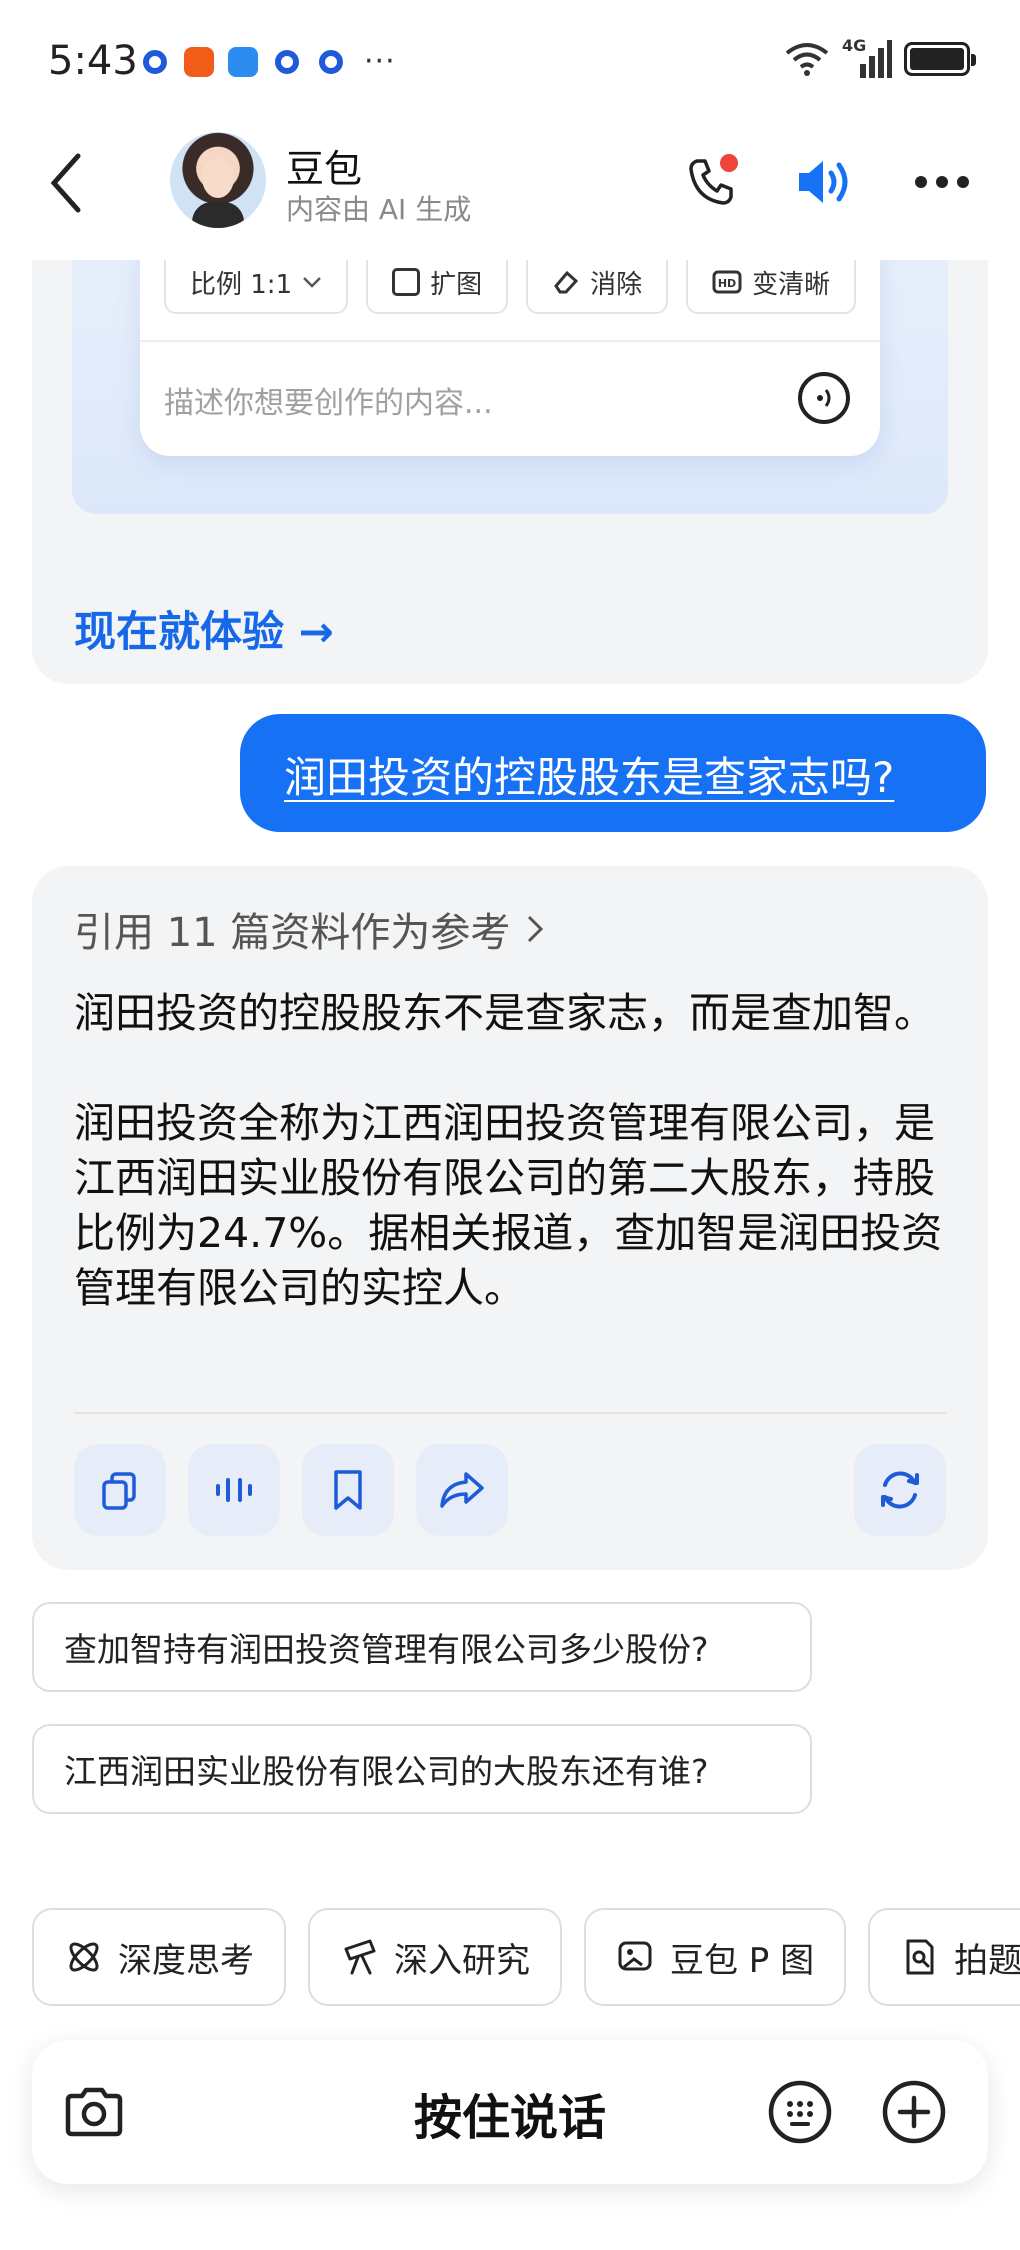 The height and width of the screenshot is (2250, 1020). Describe the element at coordinates (742, 1960) in the screenshot. I see `tool-label: 豆包 P 图` at that location.